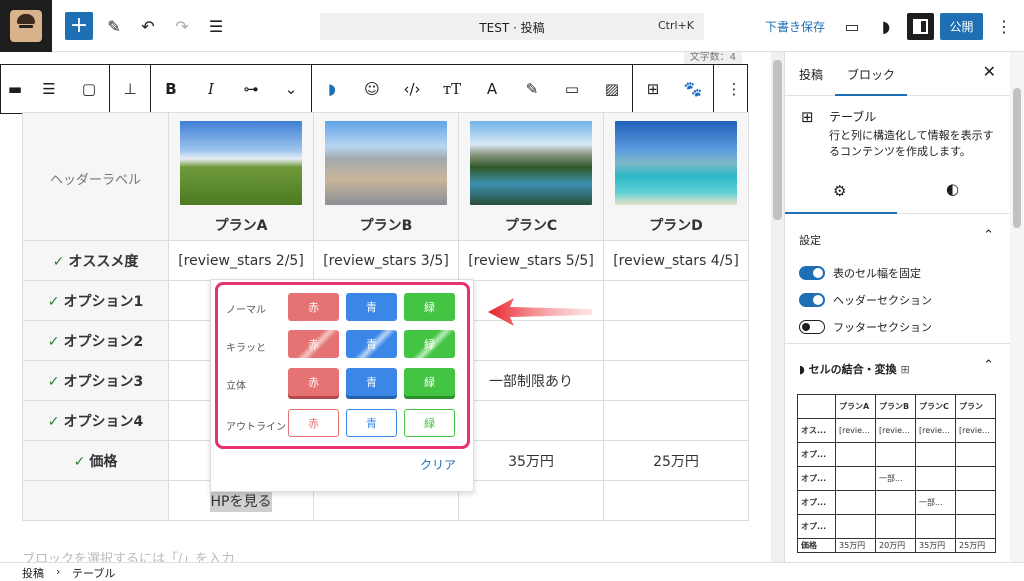  Describe the element at coordinates (89, 89) in the screenshot. I see `caption-icon: ▢` at that location.